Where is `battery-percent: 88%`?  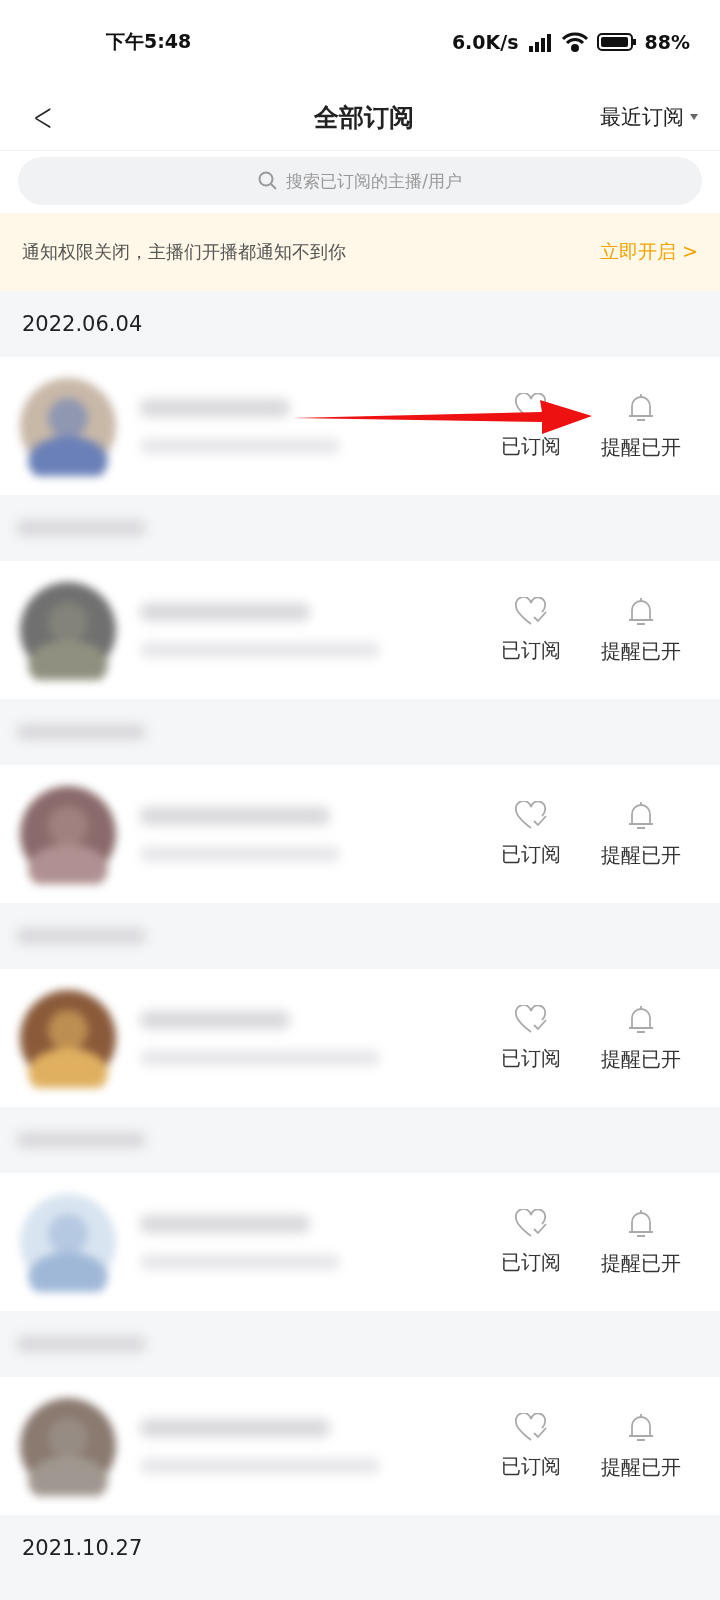
battery-percent: 88% is located at coordinates (667, 42).